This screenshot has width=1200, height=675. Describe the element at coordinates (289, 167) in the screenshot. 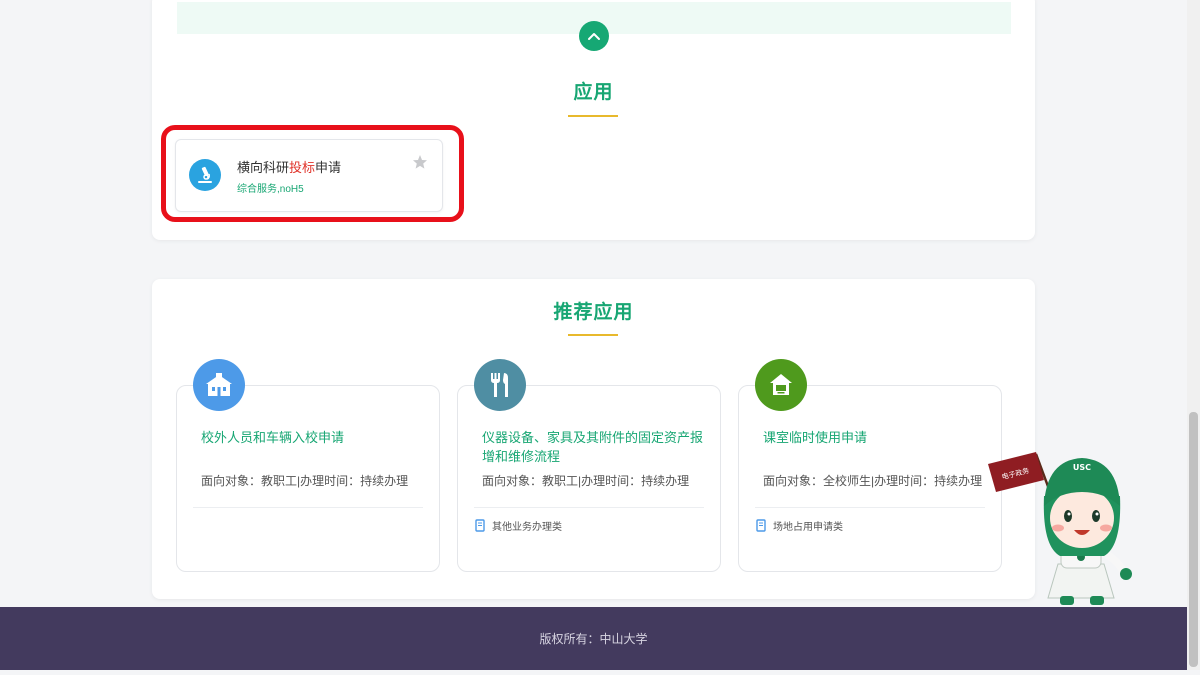

I see `app-name: 横向科研投标申请` at that location.